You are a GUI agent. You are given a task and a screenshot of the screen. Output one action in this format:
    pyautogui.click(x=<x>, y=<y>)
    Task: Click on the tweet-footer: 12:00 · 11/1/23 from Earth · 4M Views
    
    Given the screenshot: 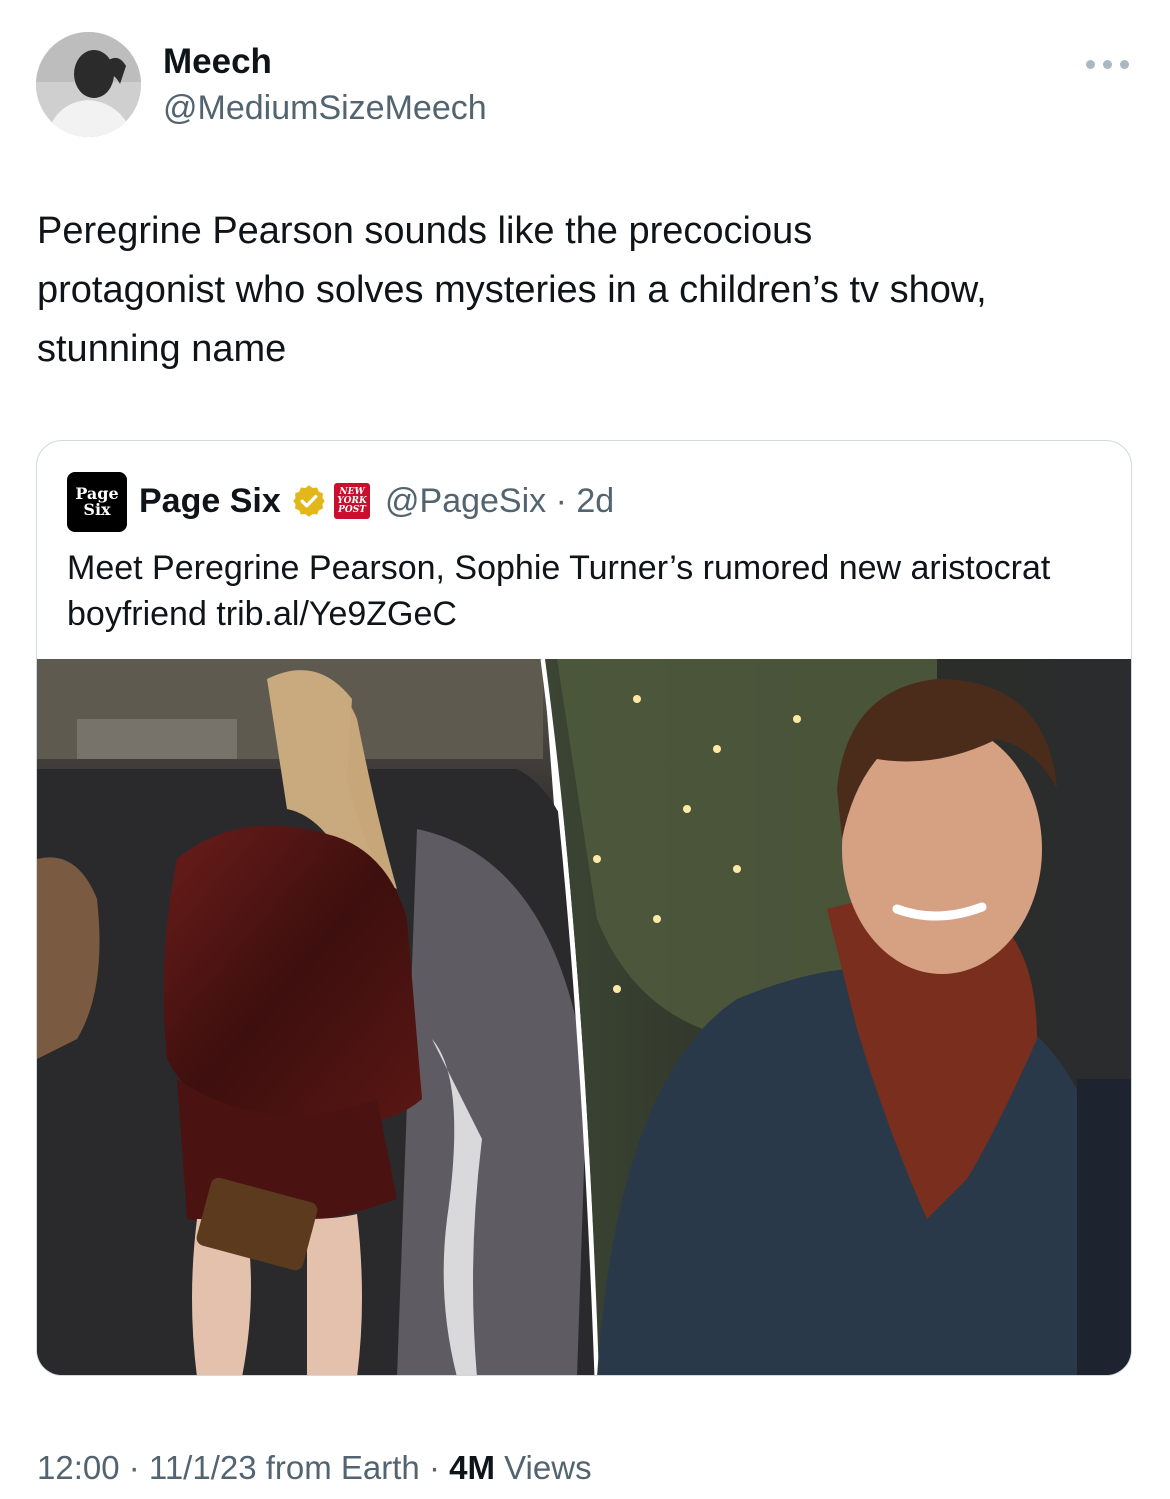 What is the action you would take?
    pyautogui.click(x=314, y=1468)
    